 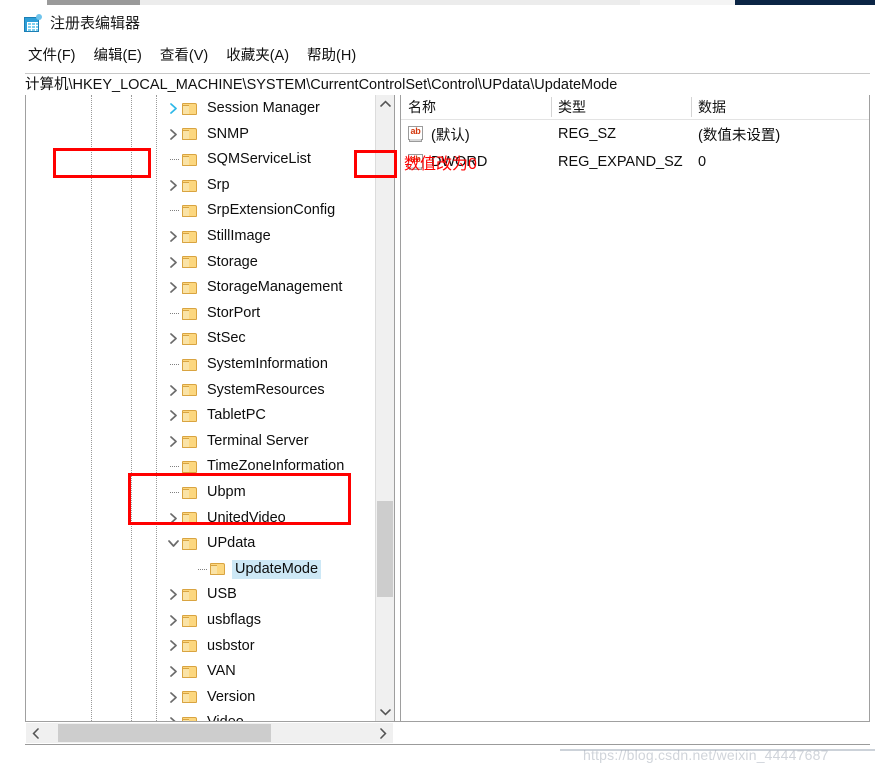 I want to click on menu-edit: 编辑(E), so click(x=118, y=56).